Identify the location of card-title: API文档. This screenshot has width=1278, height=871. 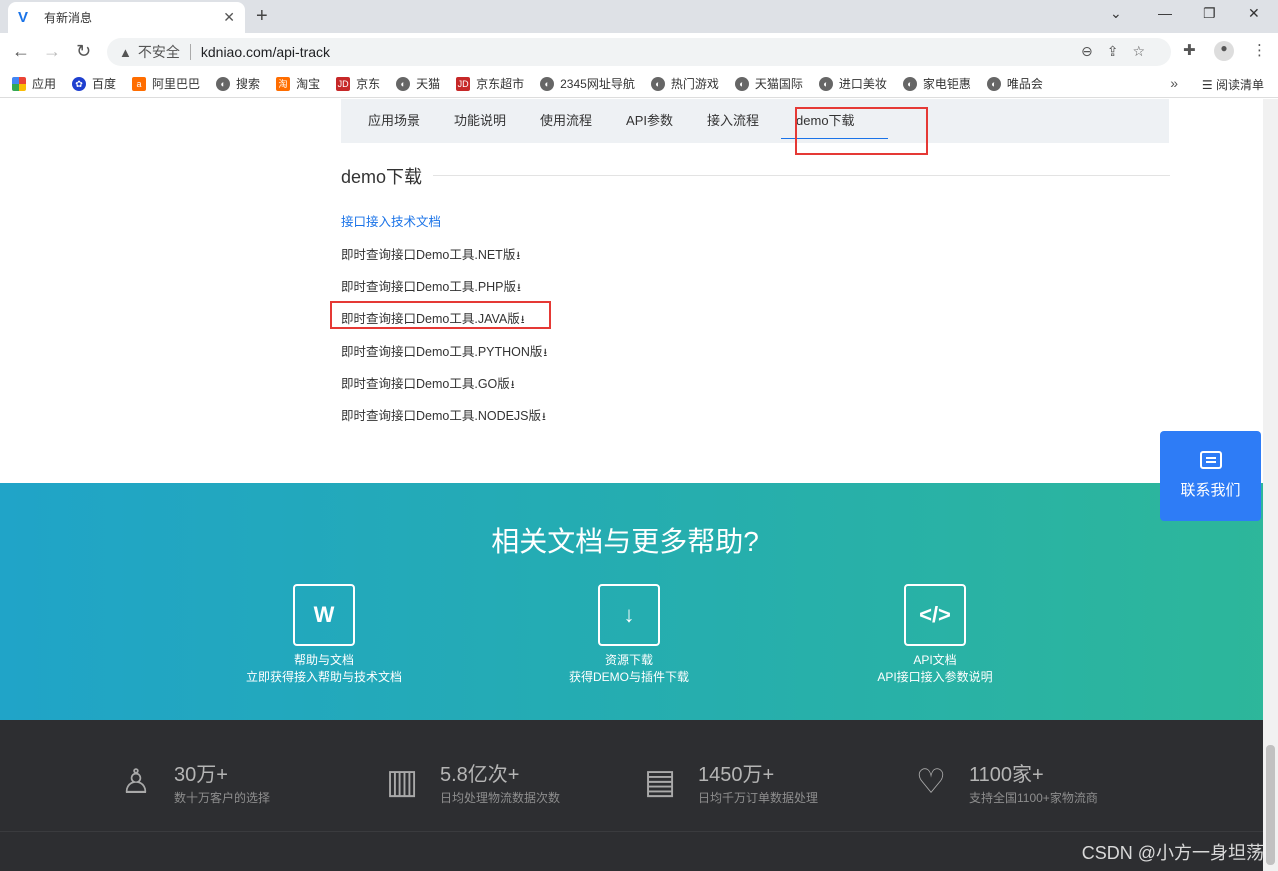
(935, 660).